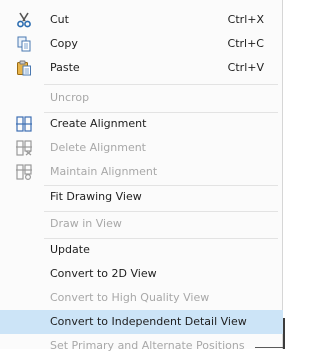 The height and width of the screenshot is (358, 320). What do you see at coordinates (141, 68) in the screenshot?
I see `menu-item-paste: Paste Ctrl+V` at bounding box center [141, 68].